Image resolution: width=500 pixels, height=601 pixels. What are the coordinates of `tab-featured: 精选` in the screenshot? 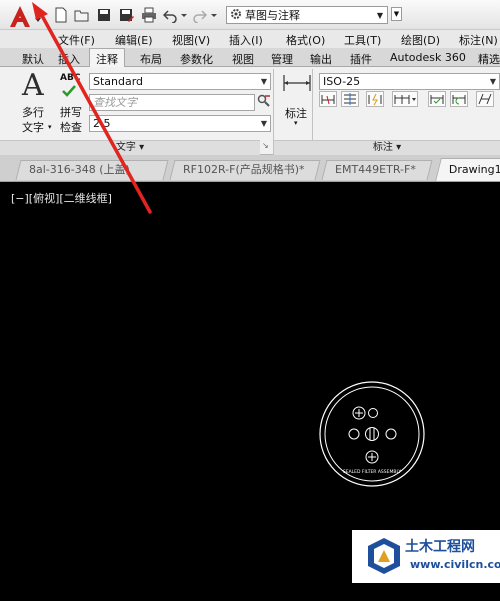 It's located at (489, 59).